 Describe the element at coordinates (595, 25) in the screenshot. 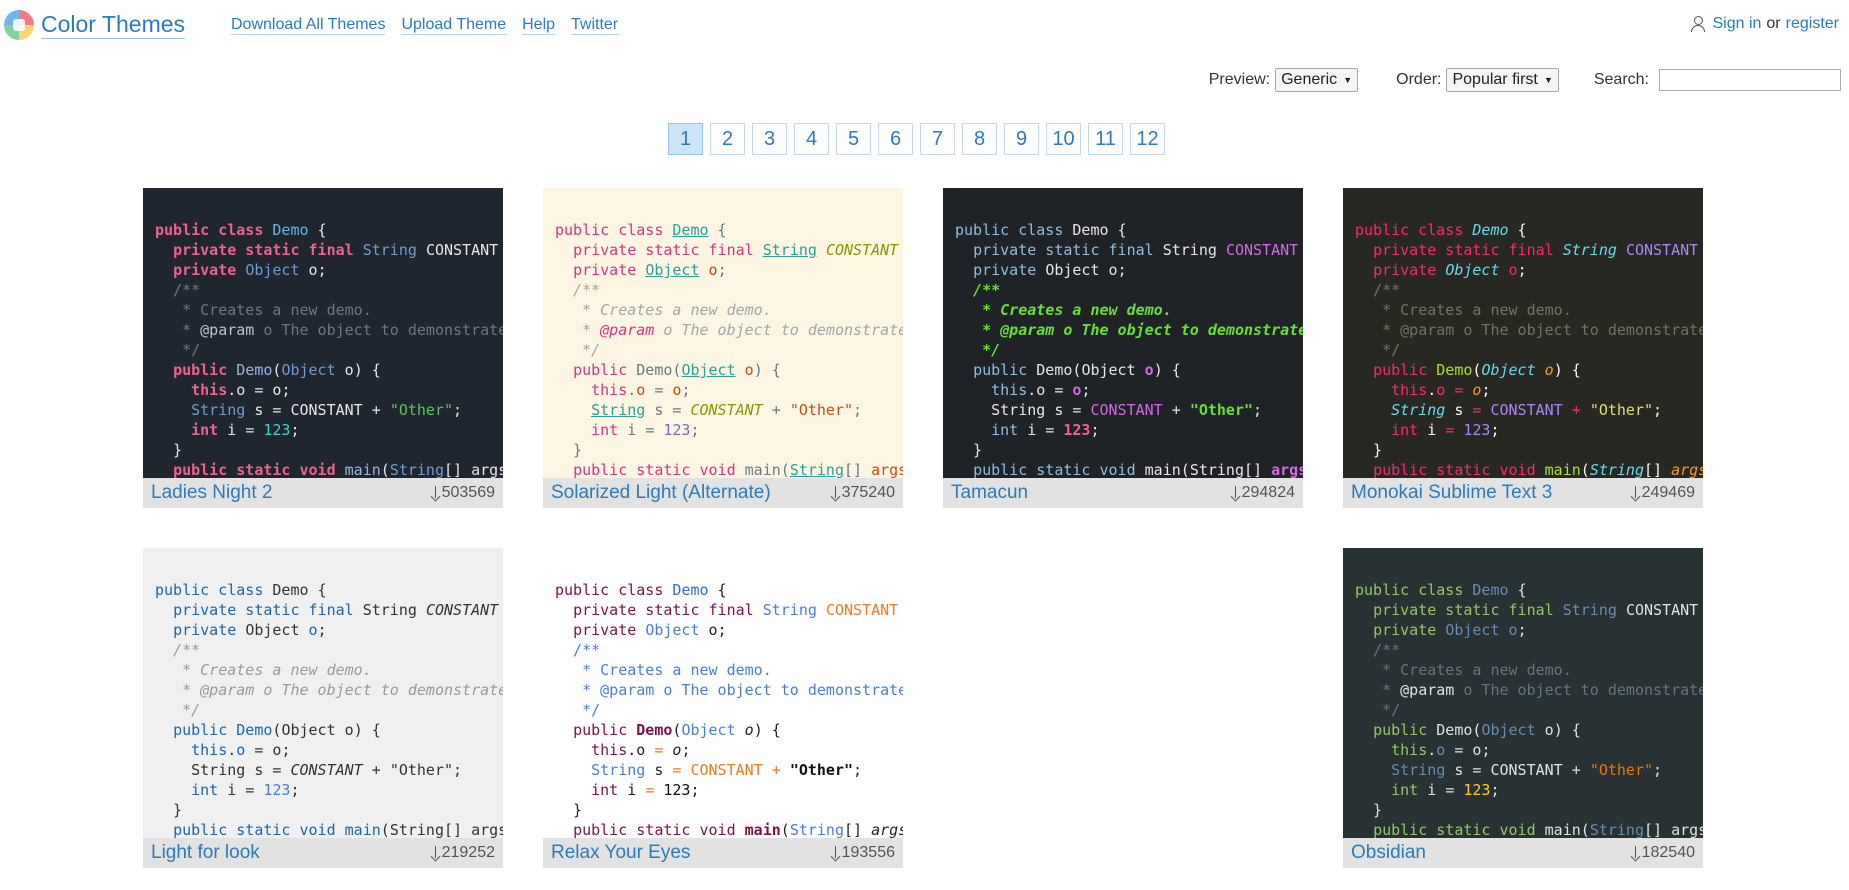

I see `nav-twitter: Twitter` at that location.